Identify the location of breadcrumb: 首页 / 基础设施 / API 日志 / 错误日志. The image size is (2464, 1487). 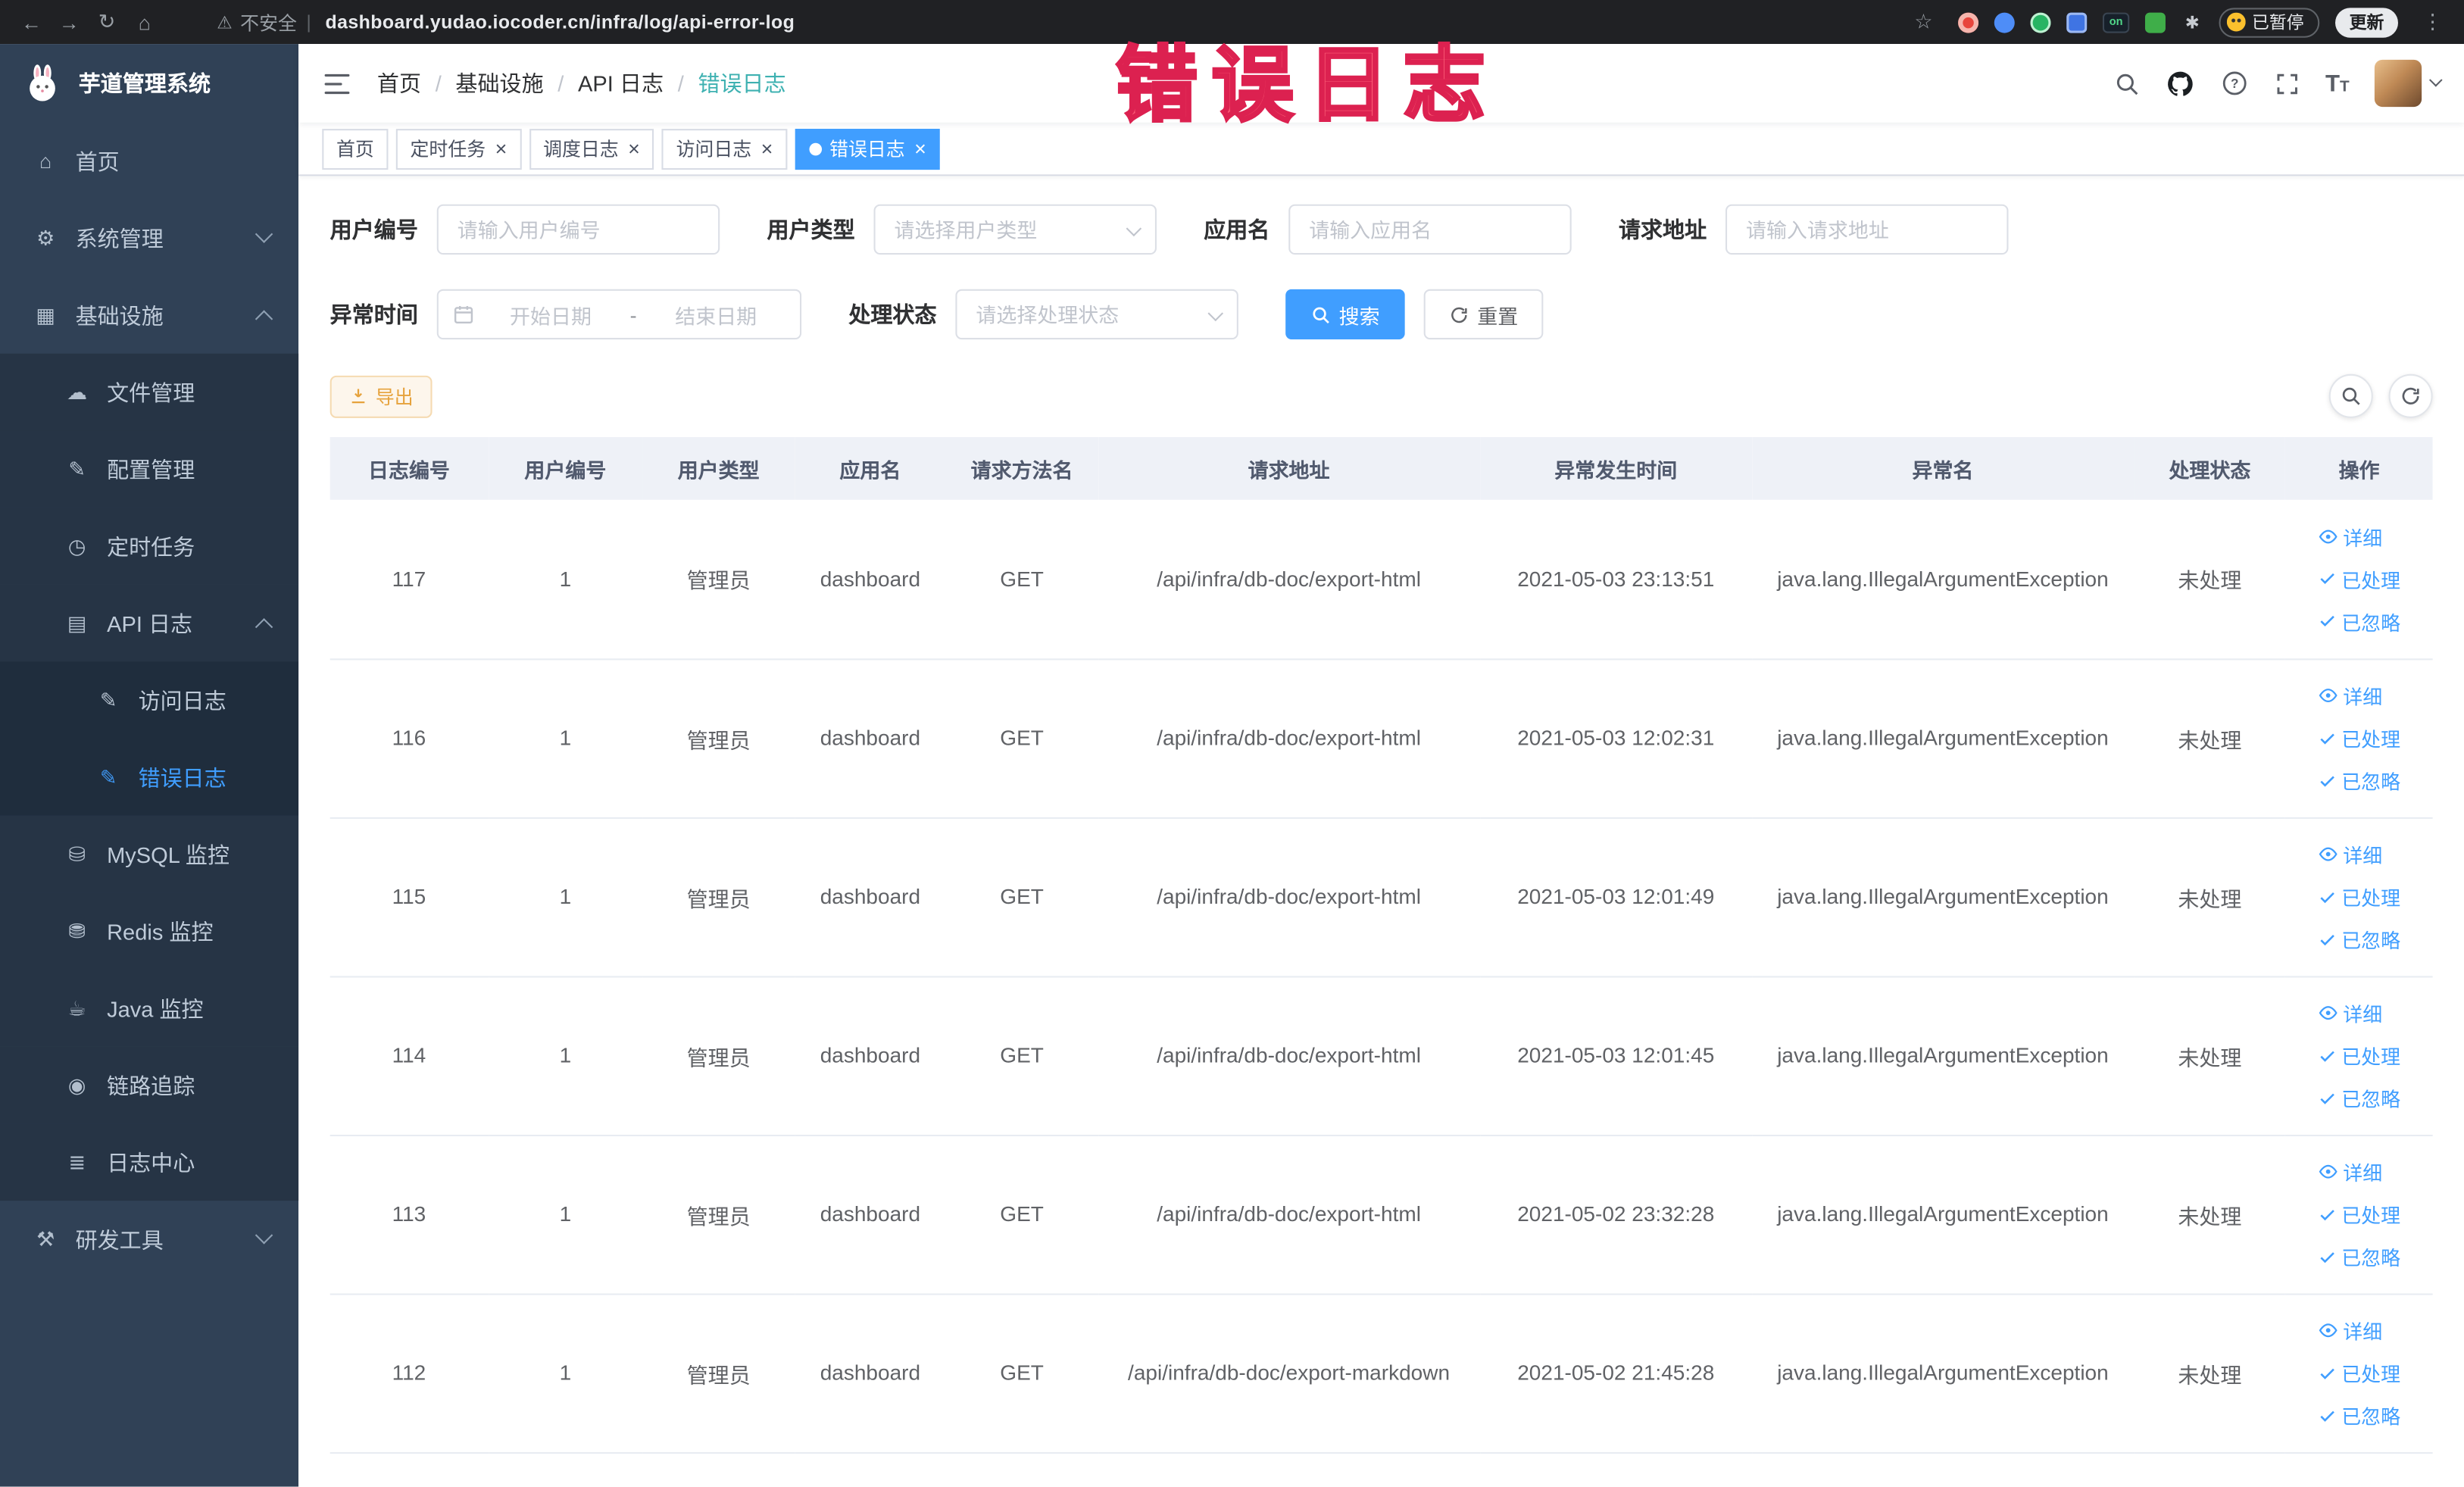
(581, 82).